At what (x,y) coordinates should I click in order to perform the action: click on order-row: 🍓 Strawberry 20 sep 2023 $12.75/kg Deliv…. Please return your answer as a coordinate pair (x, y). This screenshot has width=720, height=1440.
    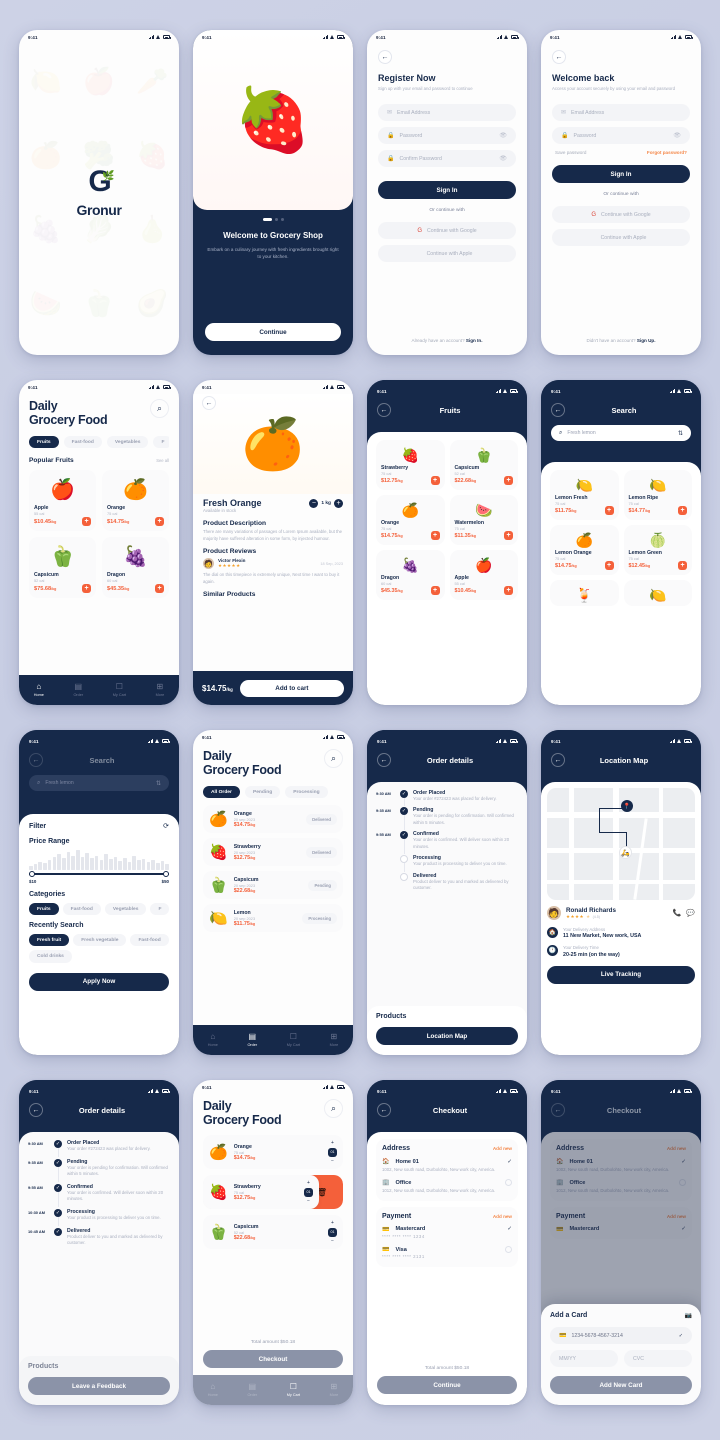
    Looking at the image, I should click on (273, 852).